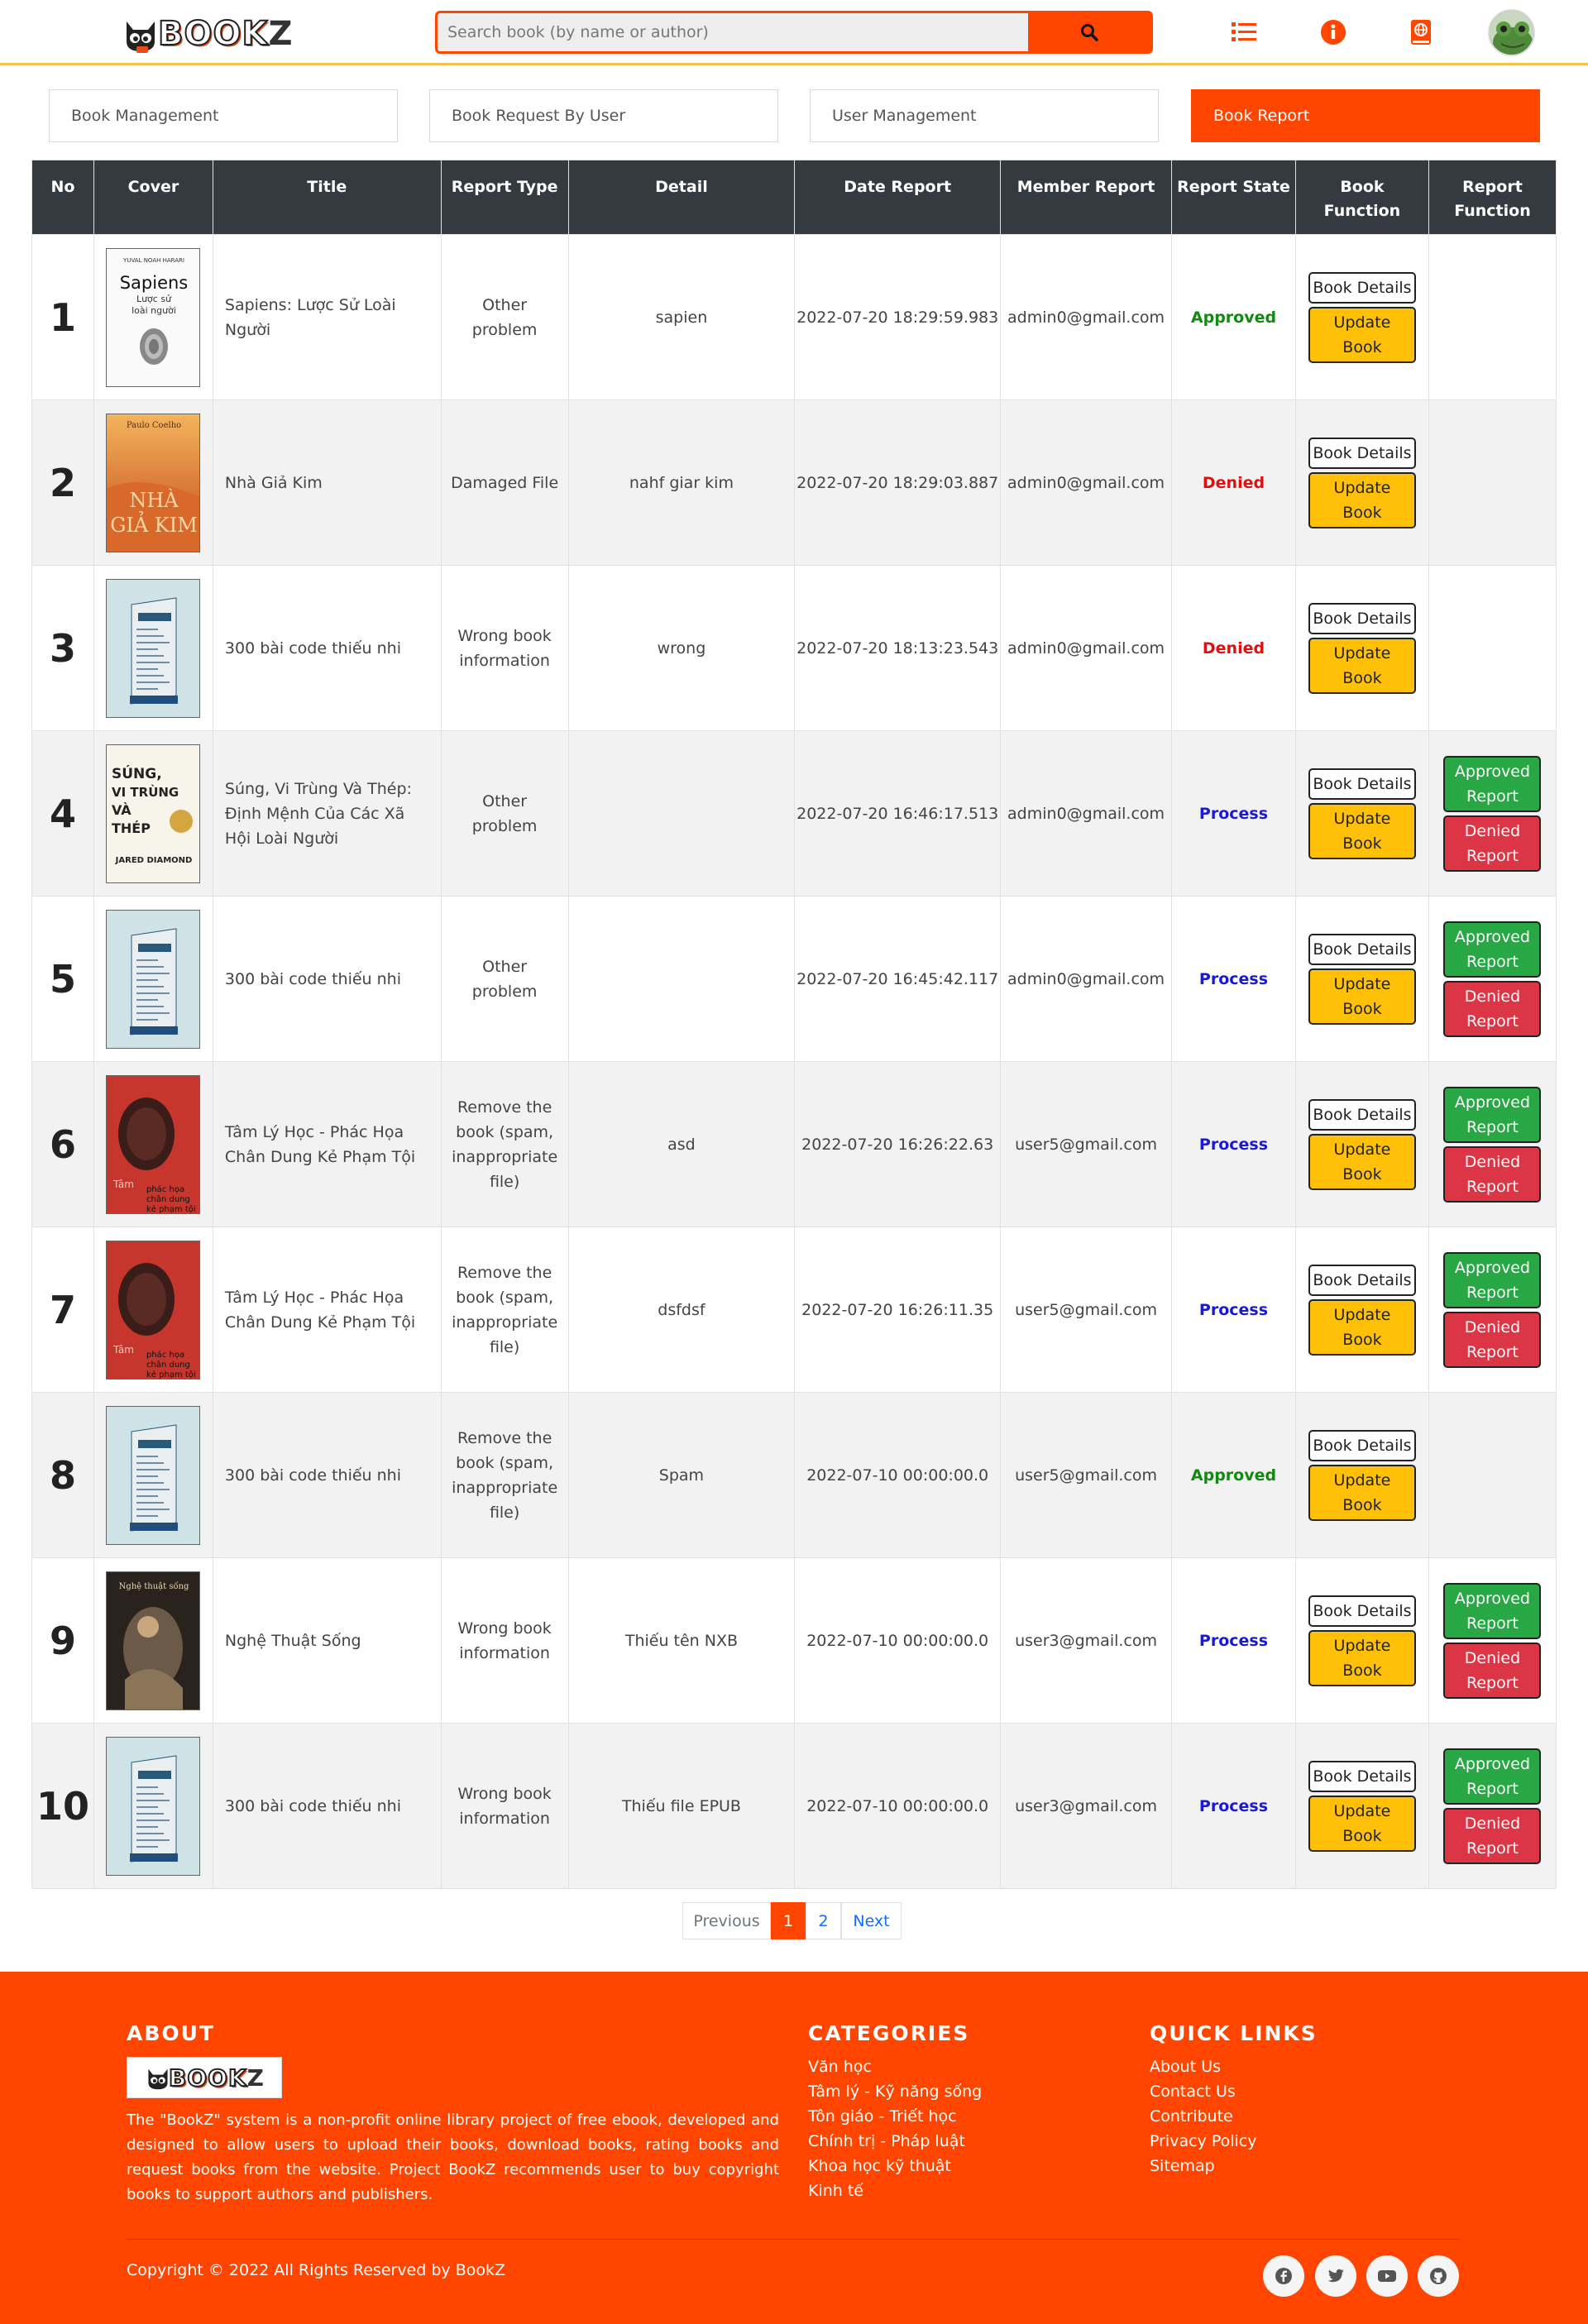 The width and height of the screenshot is (1588, 2324). What do you see at coordinates (1203, 2091) in the screenshot?
I see `footer-quick-link: Contact Us` at bounding box center [1203, 2091].